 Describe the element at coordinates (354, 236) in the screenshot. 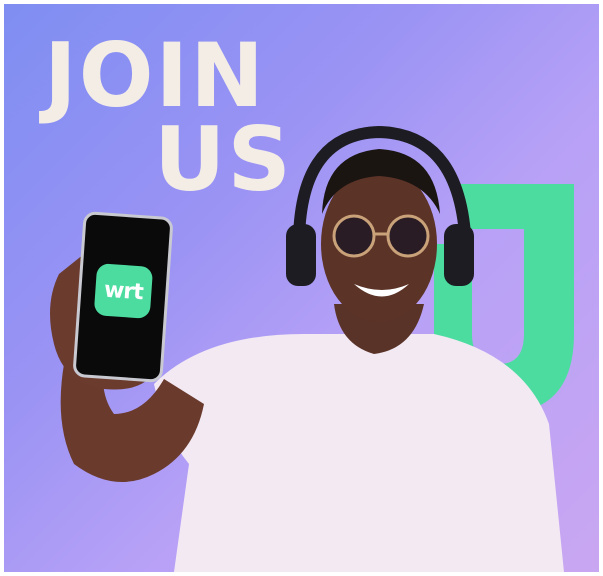

I see `sunglasses-left` at that location.